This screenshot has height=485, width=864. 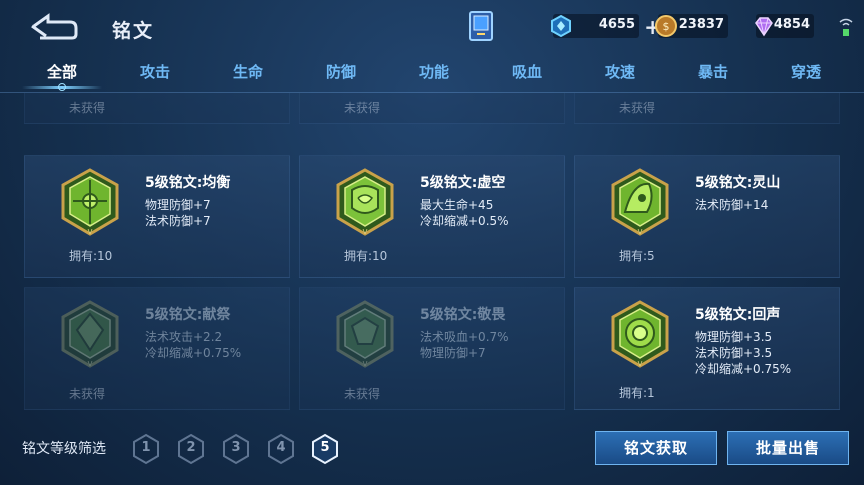 What do you see at coordinates (90, 202) in the screenshot?
I see `balance-emblem-icon: V` at bounding box center [90, 202].